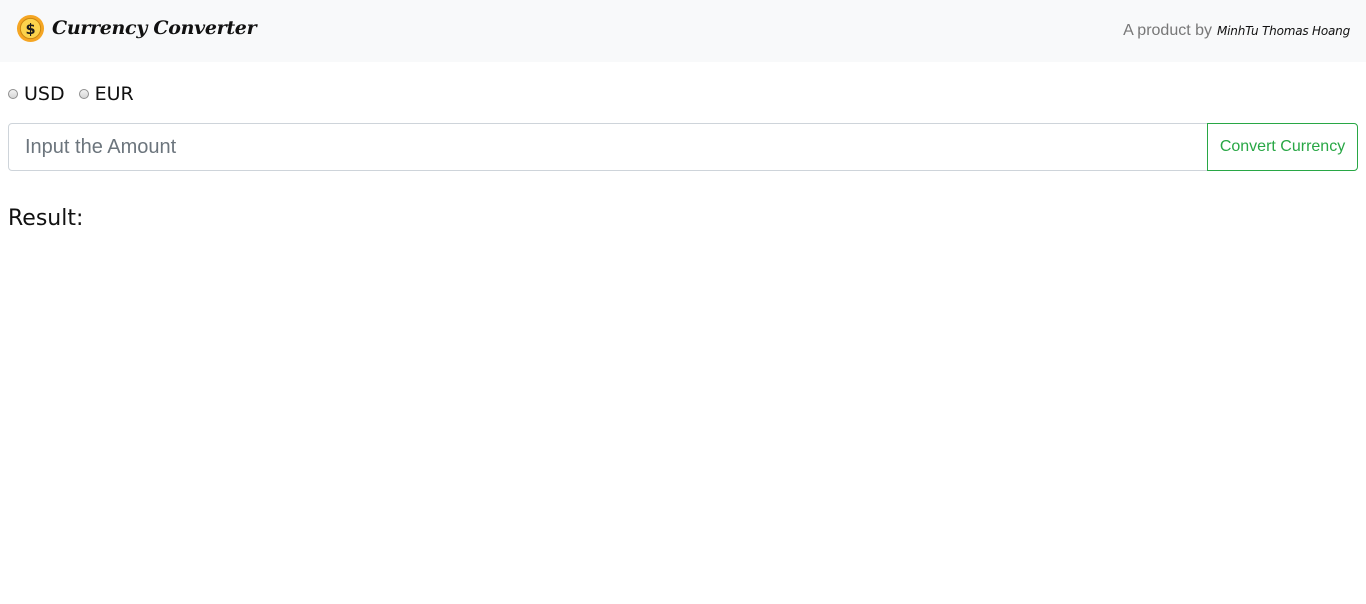 This screenshot has height=604, width=1366. Describe the element at coordinates (1282, 147) in the screenshot. I see `convert-currency-button: Convert Currency` at that location.